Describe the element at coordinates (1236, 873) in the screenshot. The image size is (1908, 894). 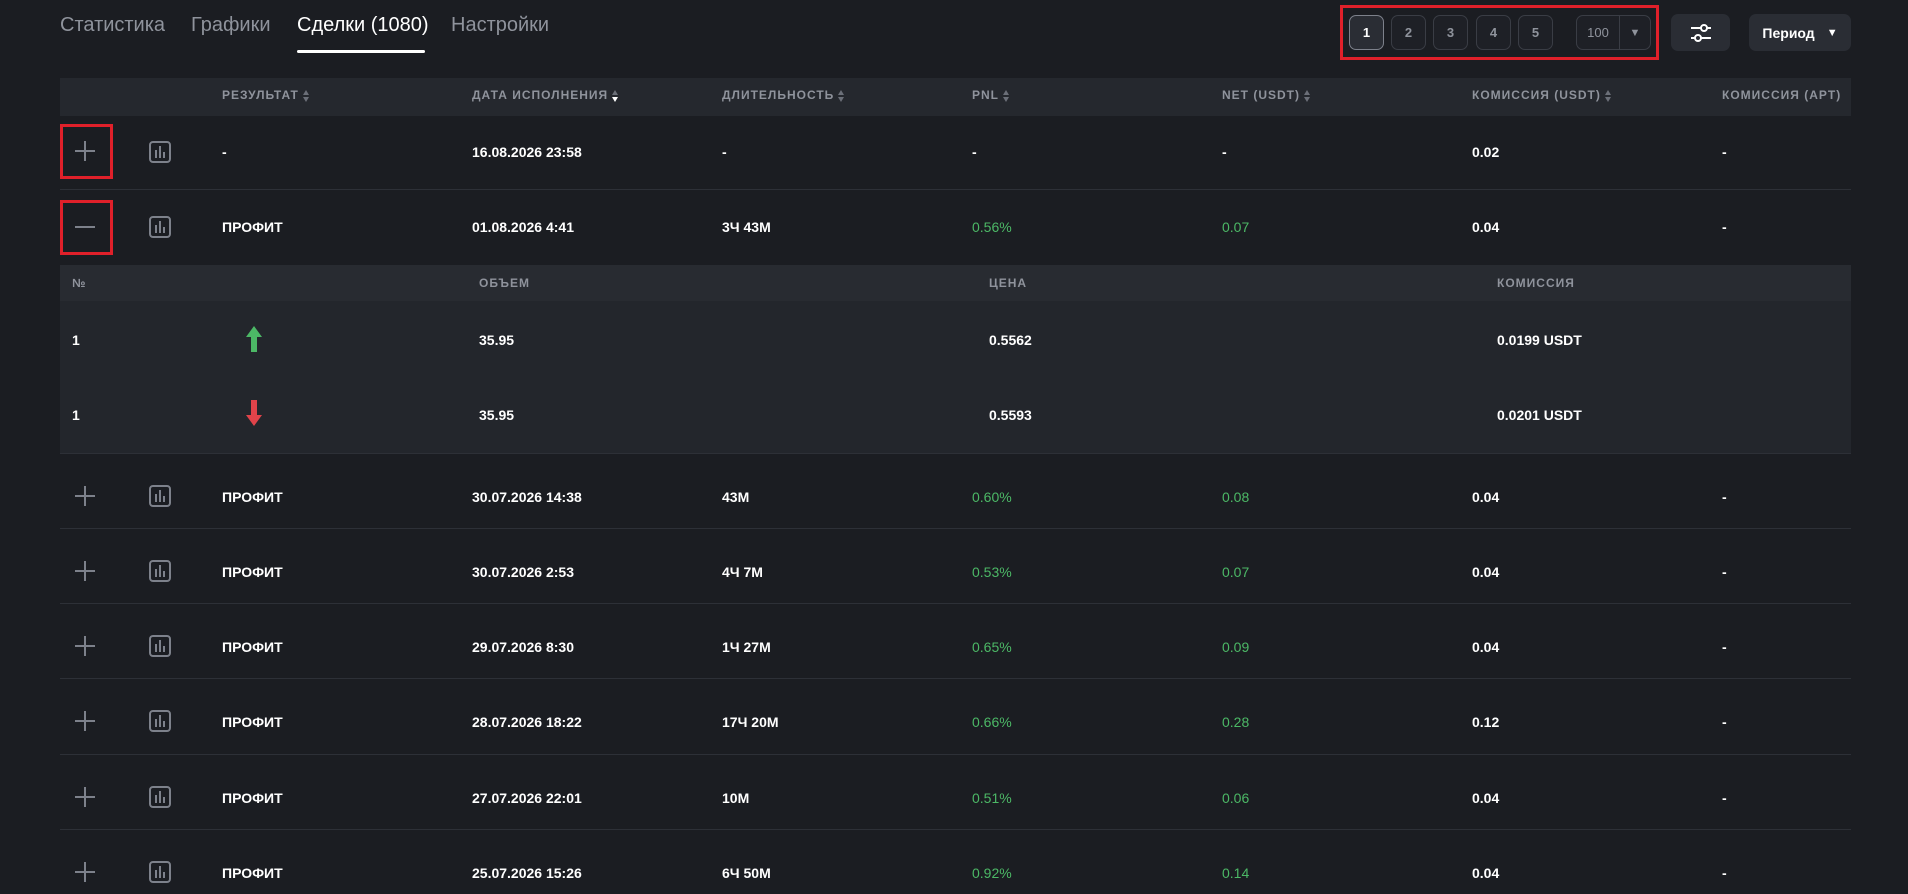
I see `cell-net: 0.14` at that location.